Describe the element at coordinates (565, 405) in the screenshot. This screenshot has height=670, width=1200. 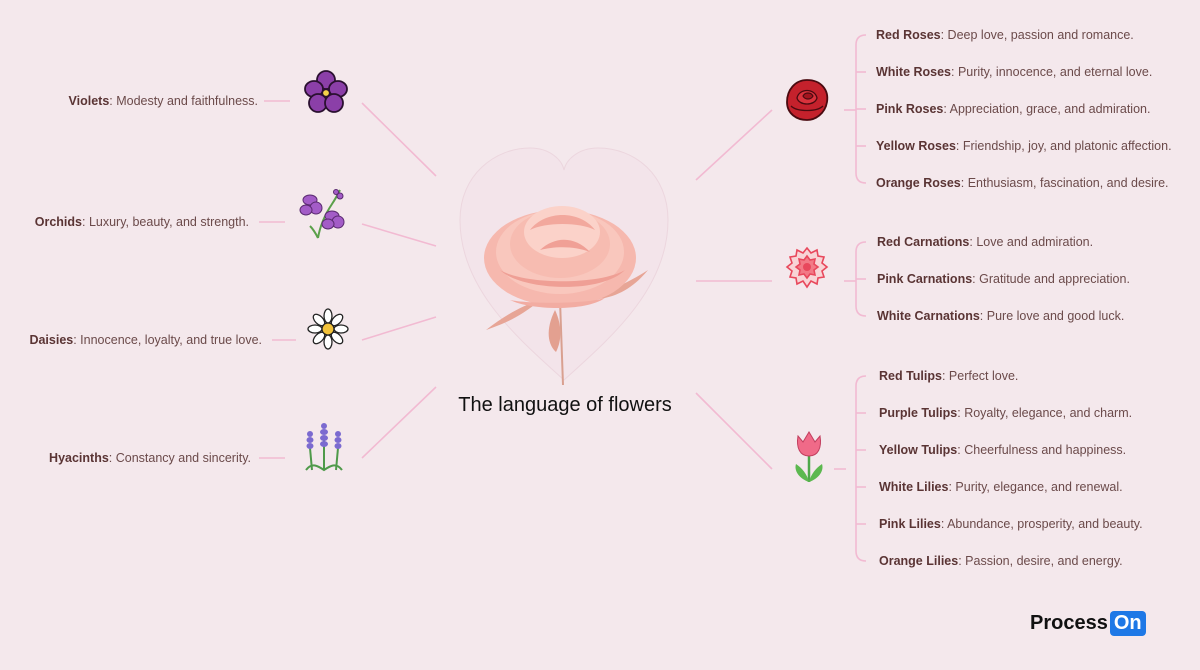
I see `central-topic-title: The language of flowers` at that location.